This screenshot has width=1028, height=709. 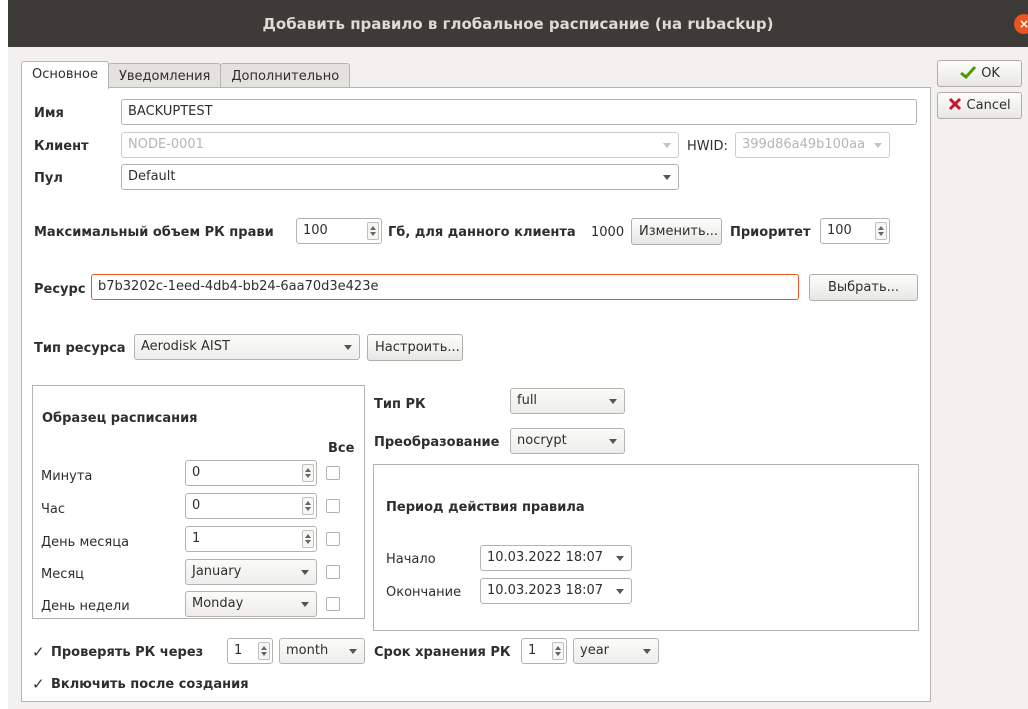 I want to click on tab-additional: Дополнительно, so click(x=285, y=76).